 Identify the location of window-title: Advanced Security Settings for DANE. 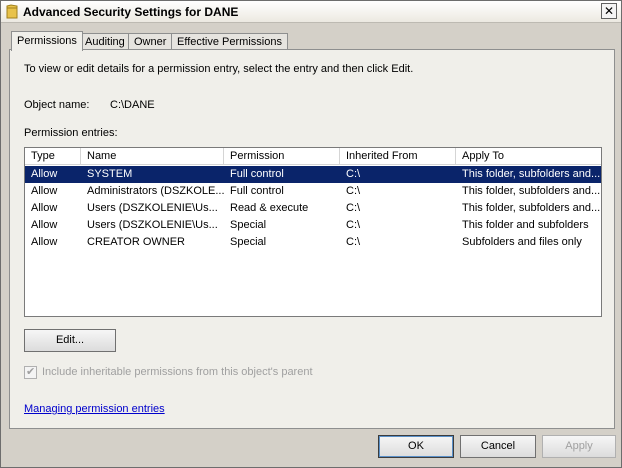
(131, 12).